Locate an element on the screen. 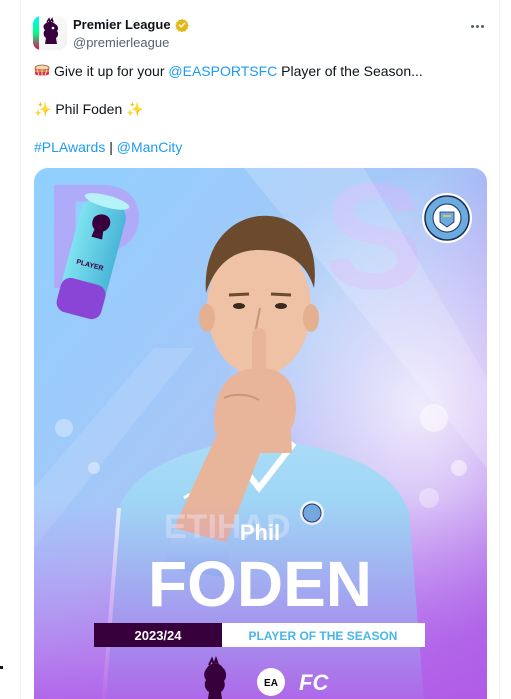  graphic-first-name: Phil is located at coordinates (260, 532).